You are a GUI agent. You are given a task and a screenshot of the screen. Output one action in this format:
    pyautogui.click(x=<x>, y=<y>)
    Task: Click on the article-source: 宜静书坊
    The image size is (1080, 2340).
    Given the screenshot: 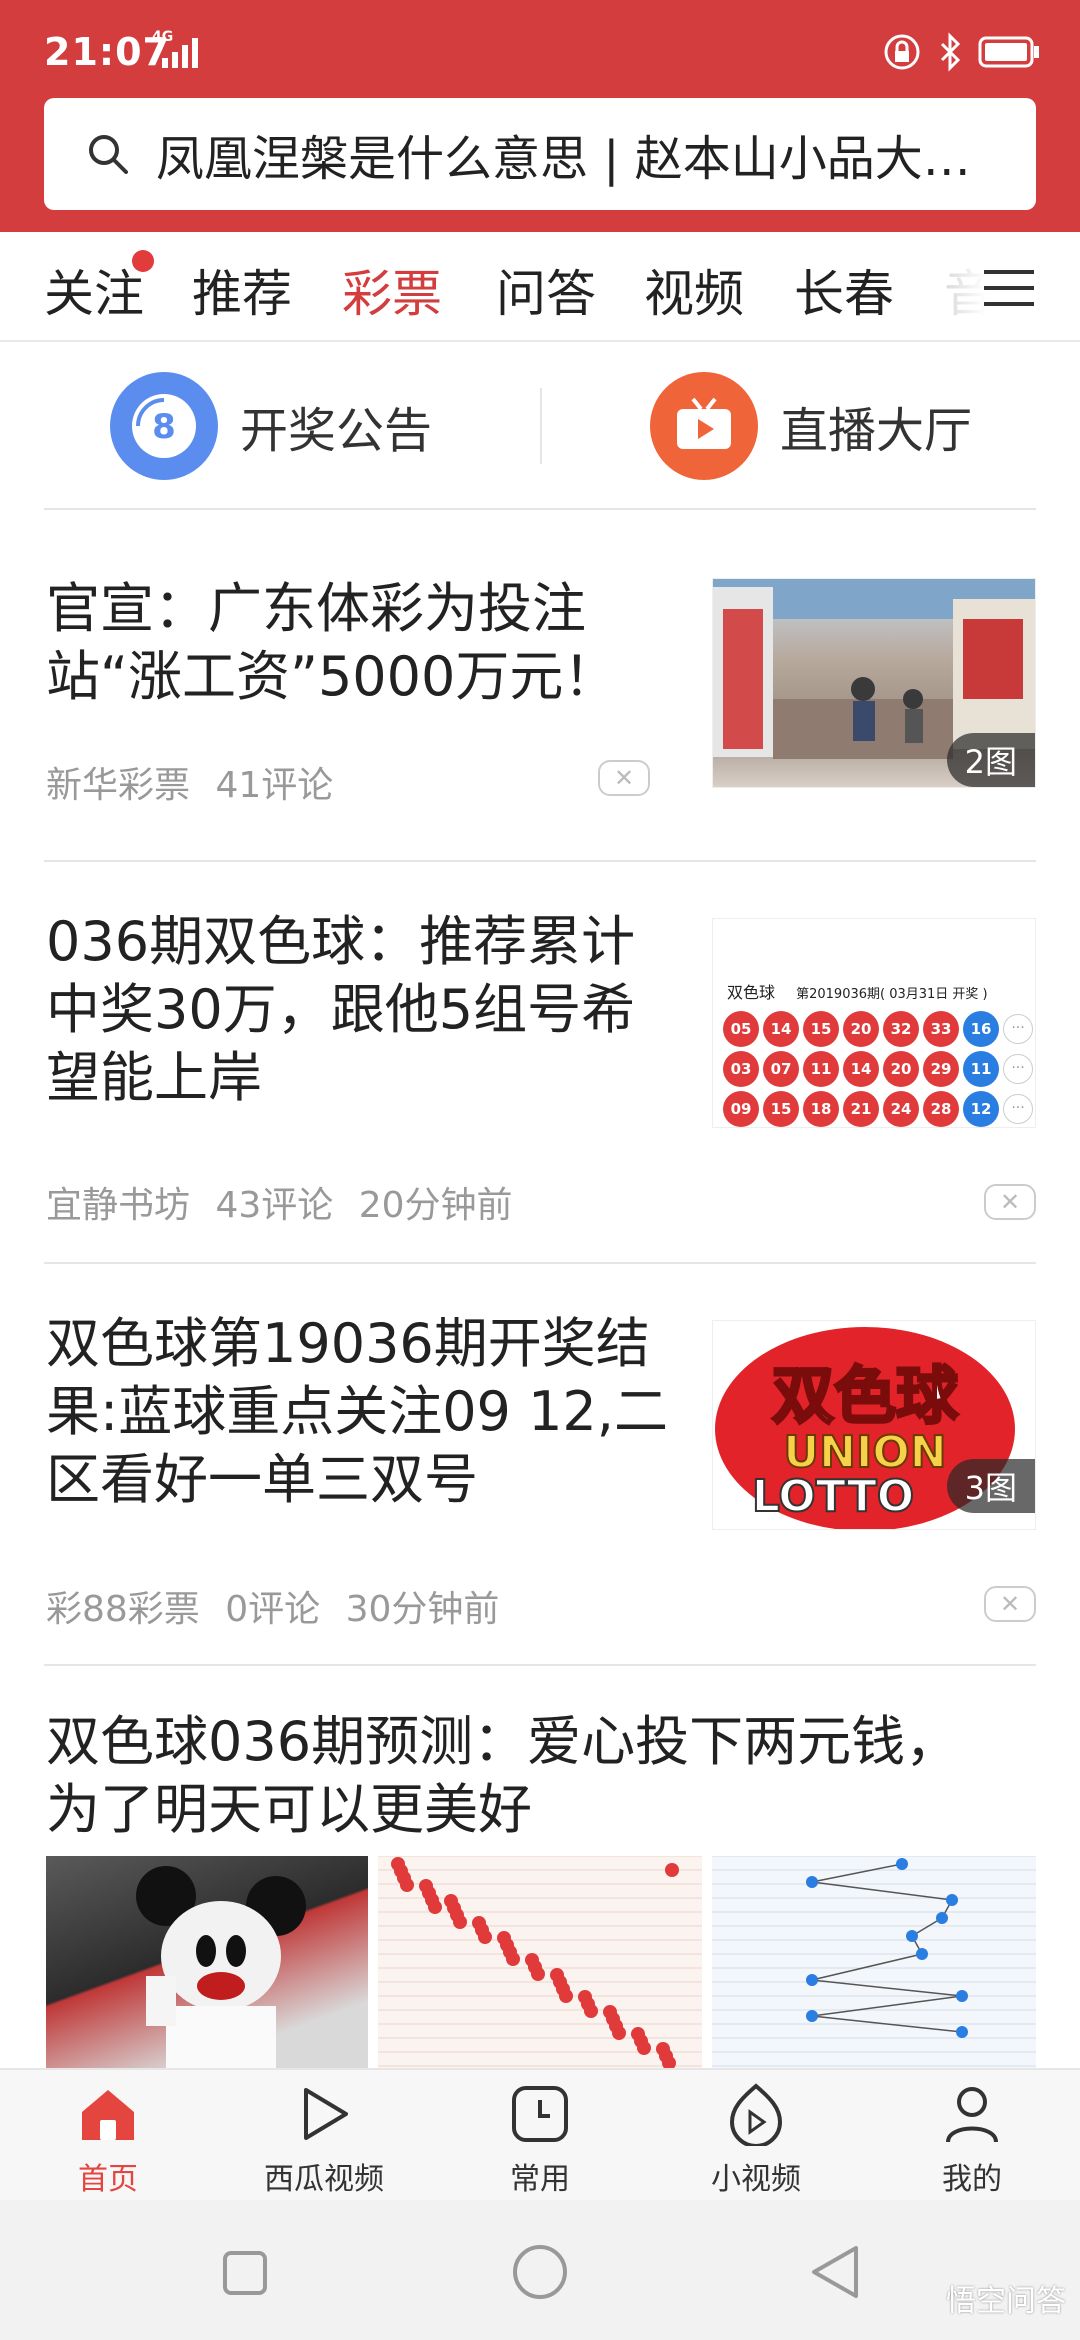 What is the action you would take?
    pyautogui.click(x=118, y=1205)
    